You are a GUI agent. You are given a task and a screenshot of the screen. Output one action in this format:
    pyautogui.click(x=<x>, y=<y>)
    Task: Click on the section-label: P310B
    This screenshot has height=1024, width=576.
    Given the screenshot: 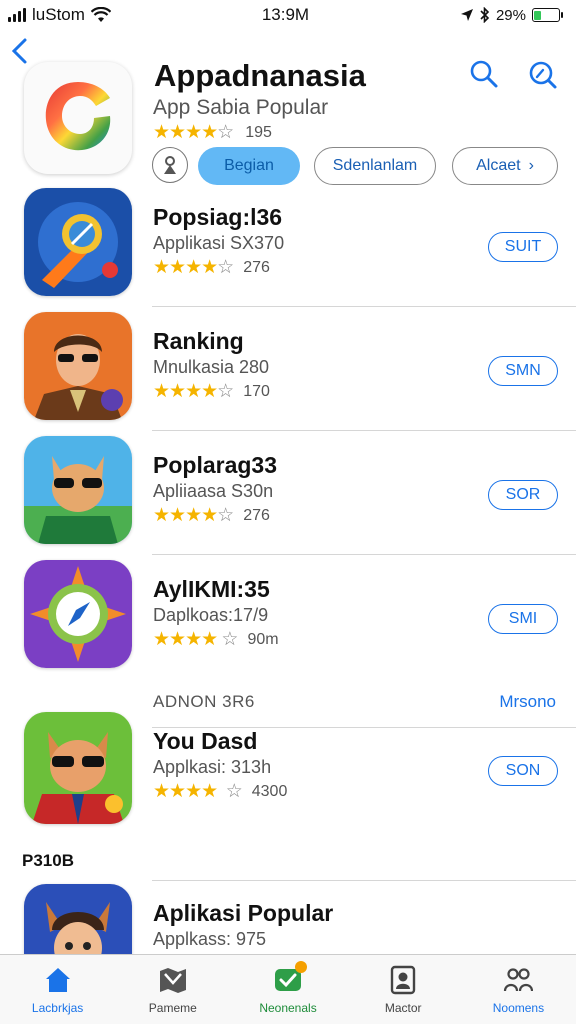 What is the action you would take?
    pyautogui.click(x=48, y=860)
    